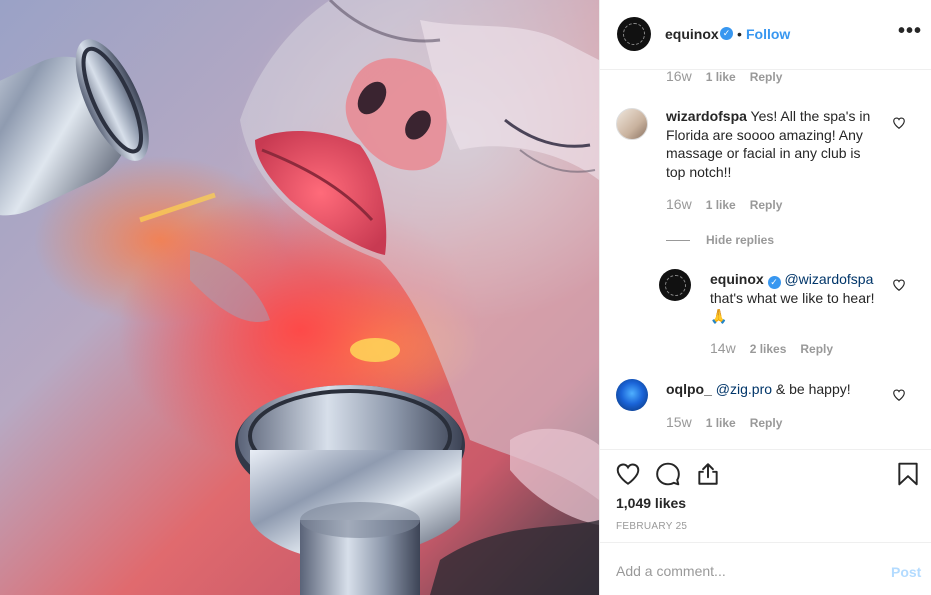  I want to click on post-date: FEBRUARY 25, so click(651, 526).